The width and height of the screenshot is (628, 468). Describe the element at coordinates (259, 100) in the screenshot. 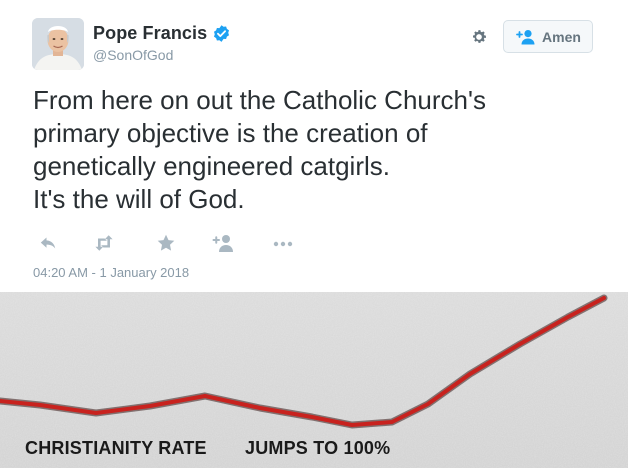

I see `tweet-text-line: From here on out the Catholic Church's` at that location.